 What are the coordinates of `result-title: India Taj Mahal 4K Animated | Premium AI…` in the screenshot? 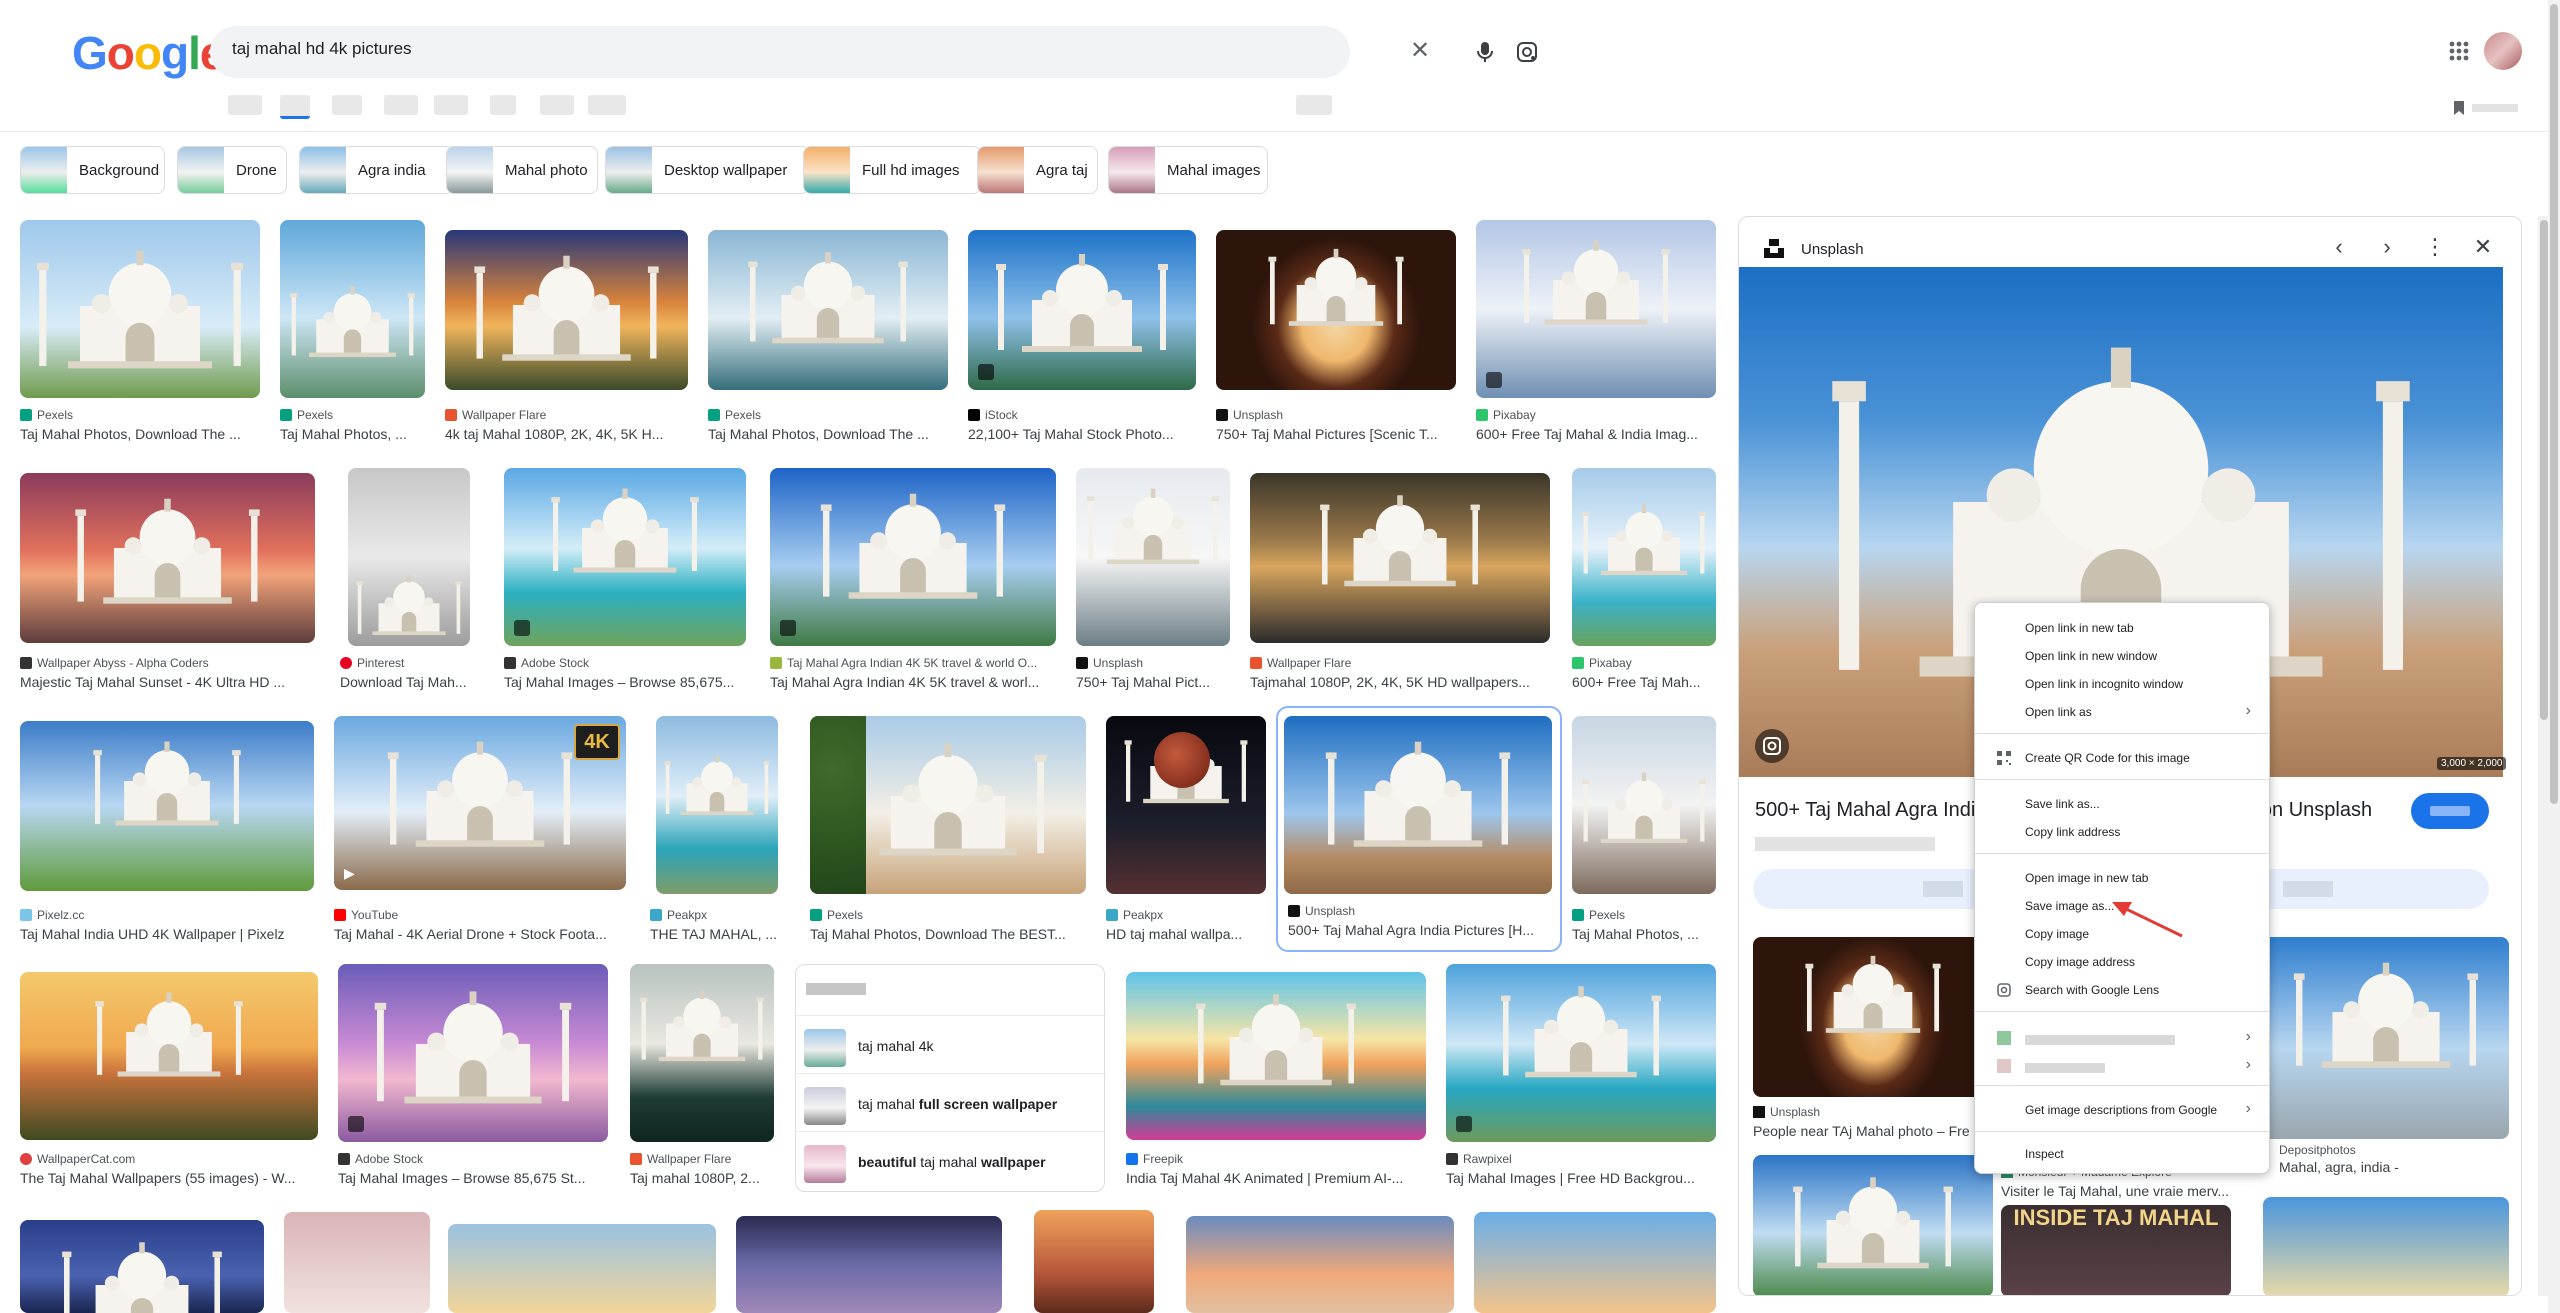 It's located at (1276, 1178).